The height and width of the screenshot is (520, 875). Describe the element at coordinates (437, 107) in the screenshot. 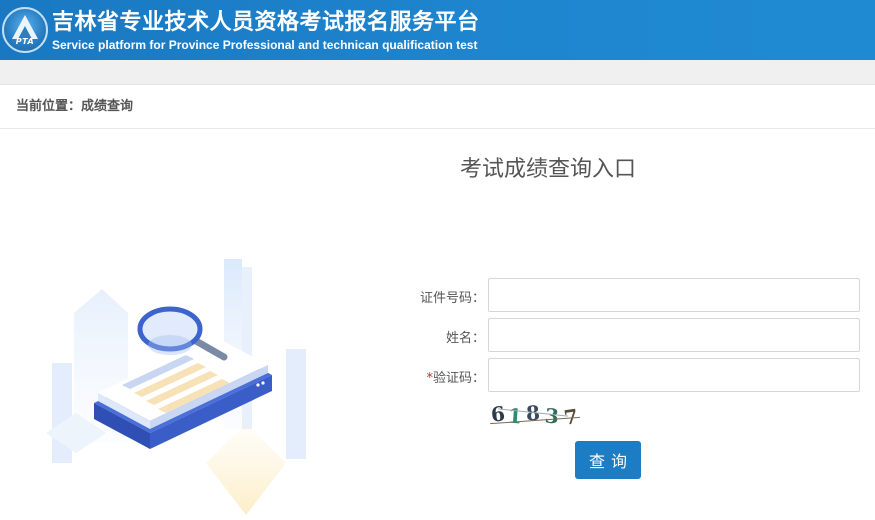

I see `breadcrumb: 当前位置：成绩查询` at that location.